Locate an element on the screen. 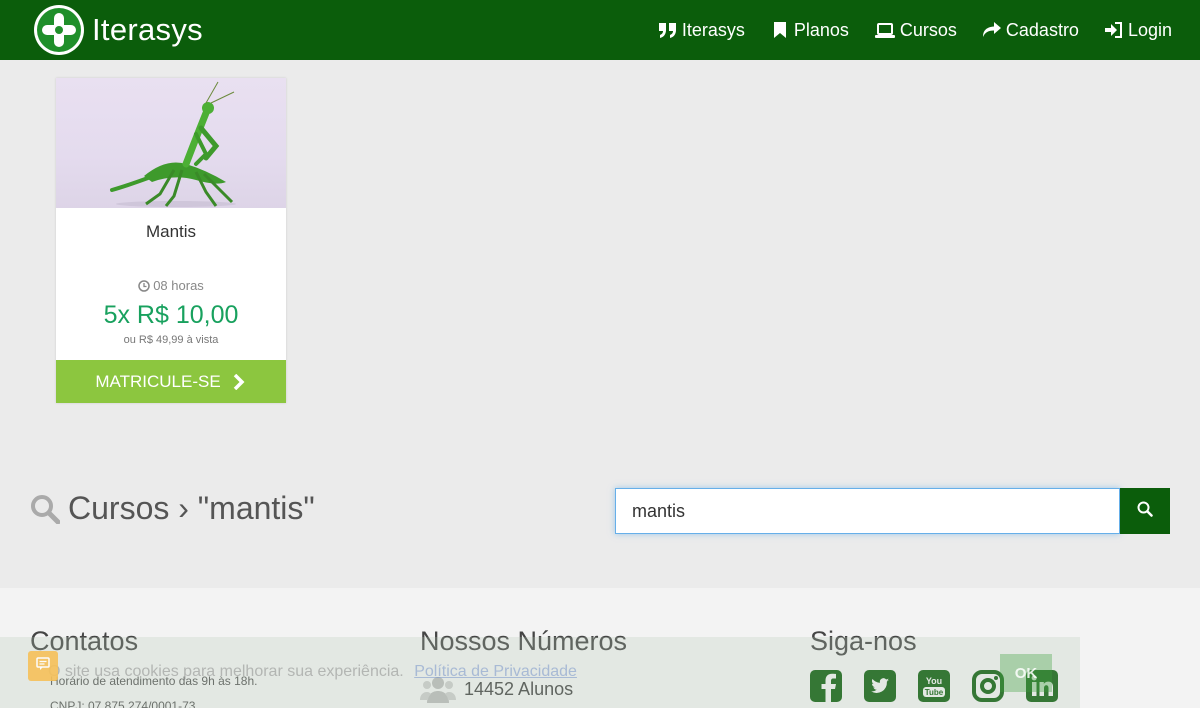 This screenshot has width=1200, height=708. nav-item-cadastro: Cadastro is located at coordinates (1030, 30).